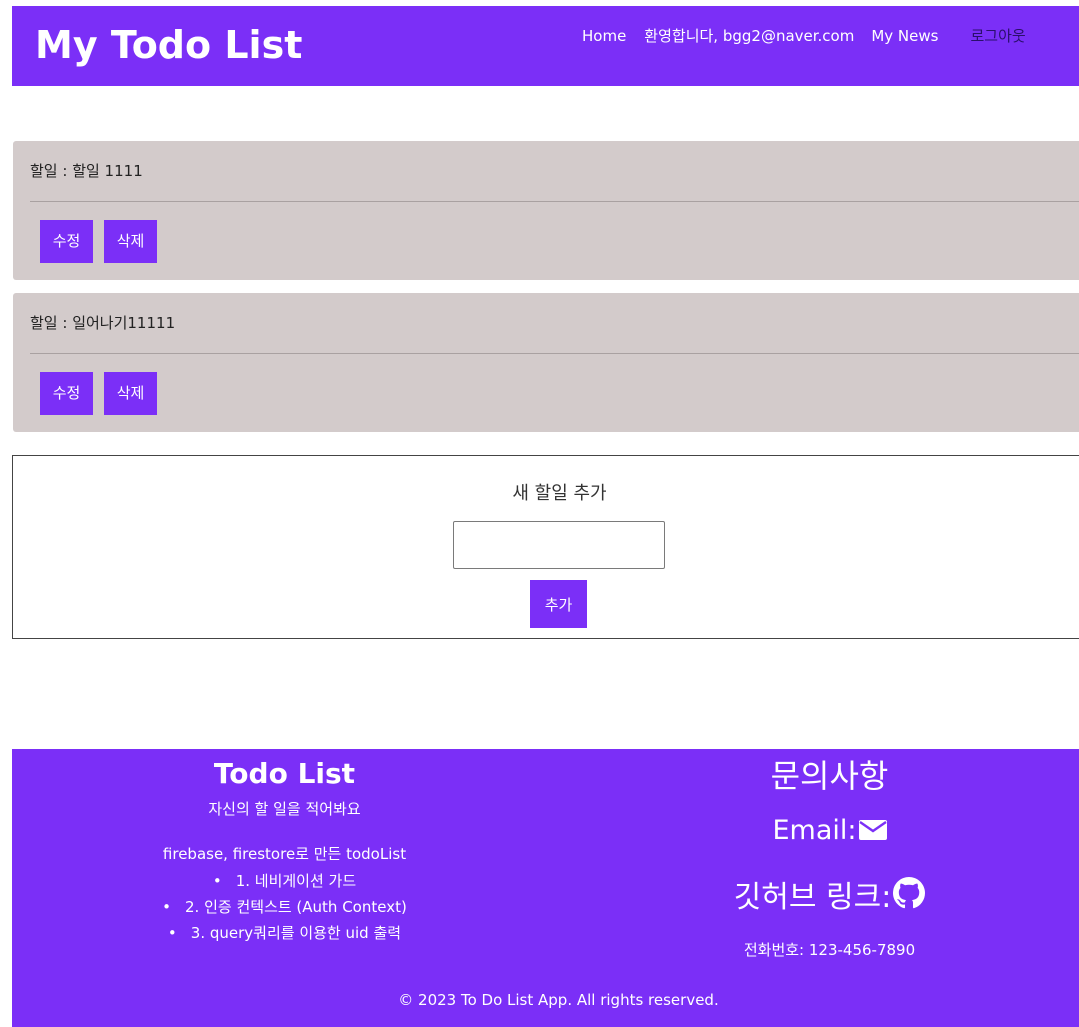 Image resolution: width=1079 pixels, height=1027 pixels. I want to click on logout-link: 로그아웃, so click(997, 36).